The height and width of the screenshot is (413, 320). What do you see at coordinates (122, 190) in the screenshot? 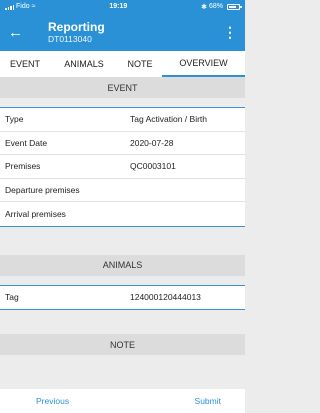
I see `departure-premises-row: Departure premises` at bounding box center [122, 190].